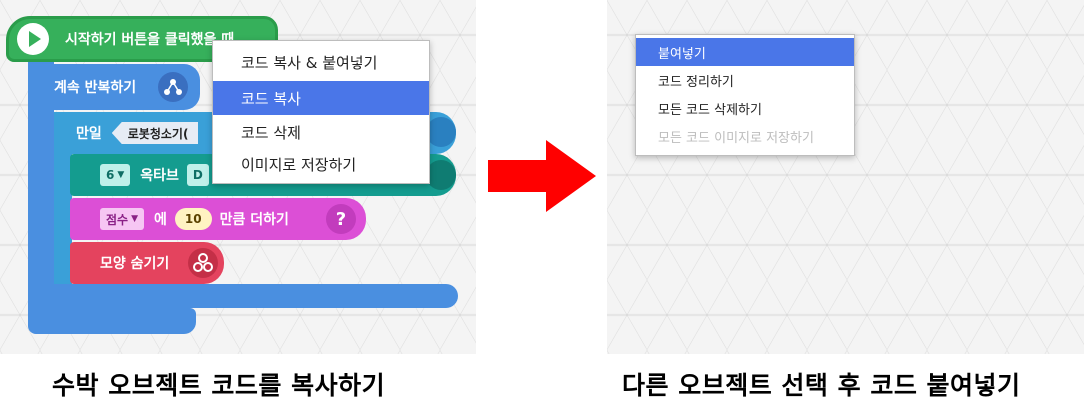 The image size is (1084, 419). Describe the element at coordinates (745, 80) in the screenshot. I see `menu-item-tidy-code: 코드 정리하기` at that location.